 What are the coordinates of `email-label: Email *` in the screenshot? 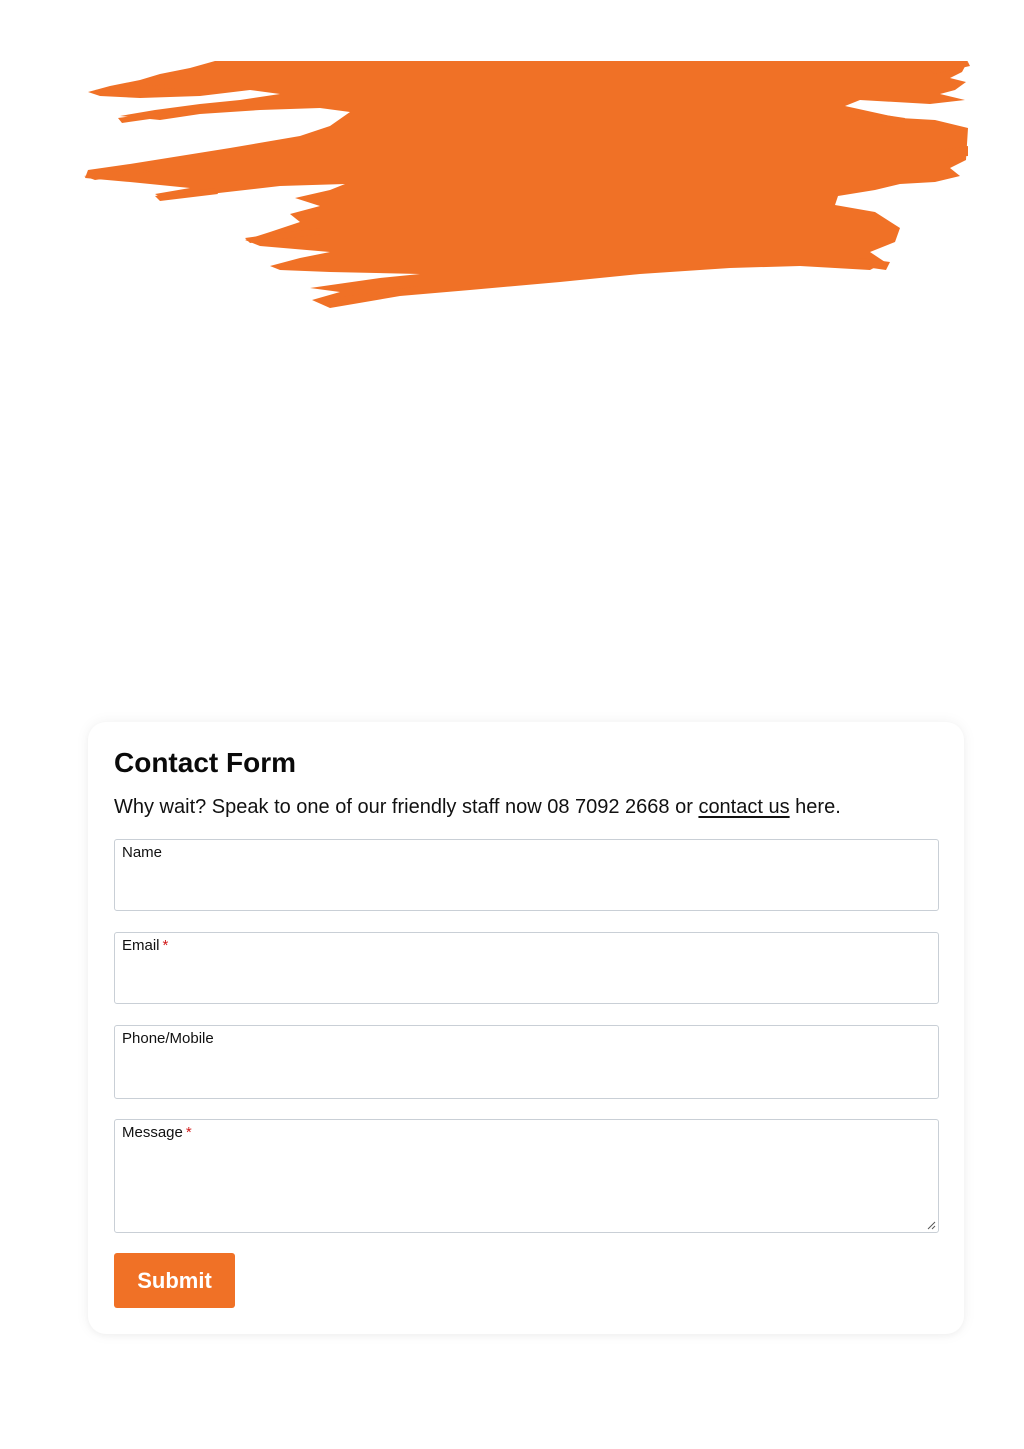 It's located at (145, 945).